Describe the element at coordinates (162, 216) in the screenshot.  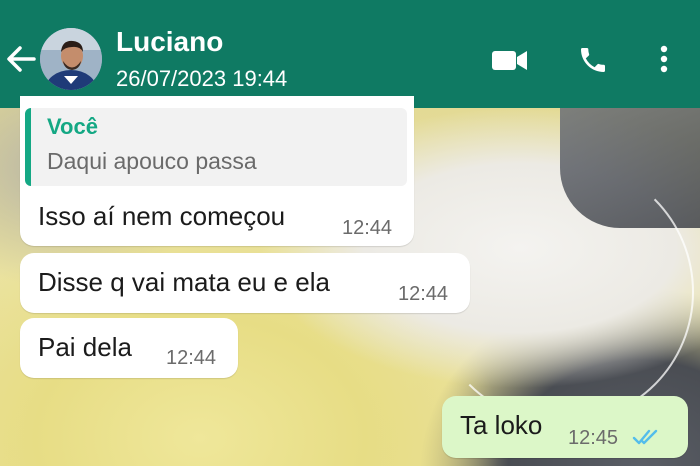
I see `message-text: Isso aí nem começou` at that location.